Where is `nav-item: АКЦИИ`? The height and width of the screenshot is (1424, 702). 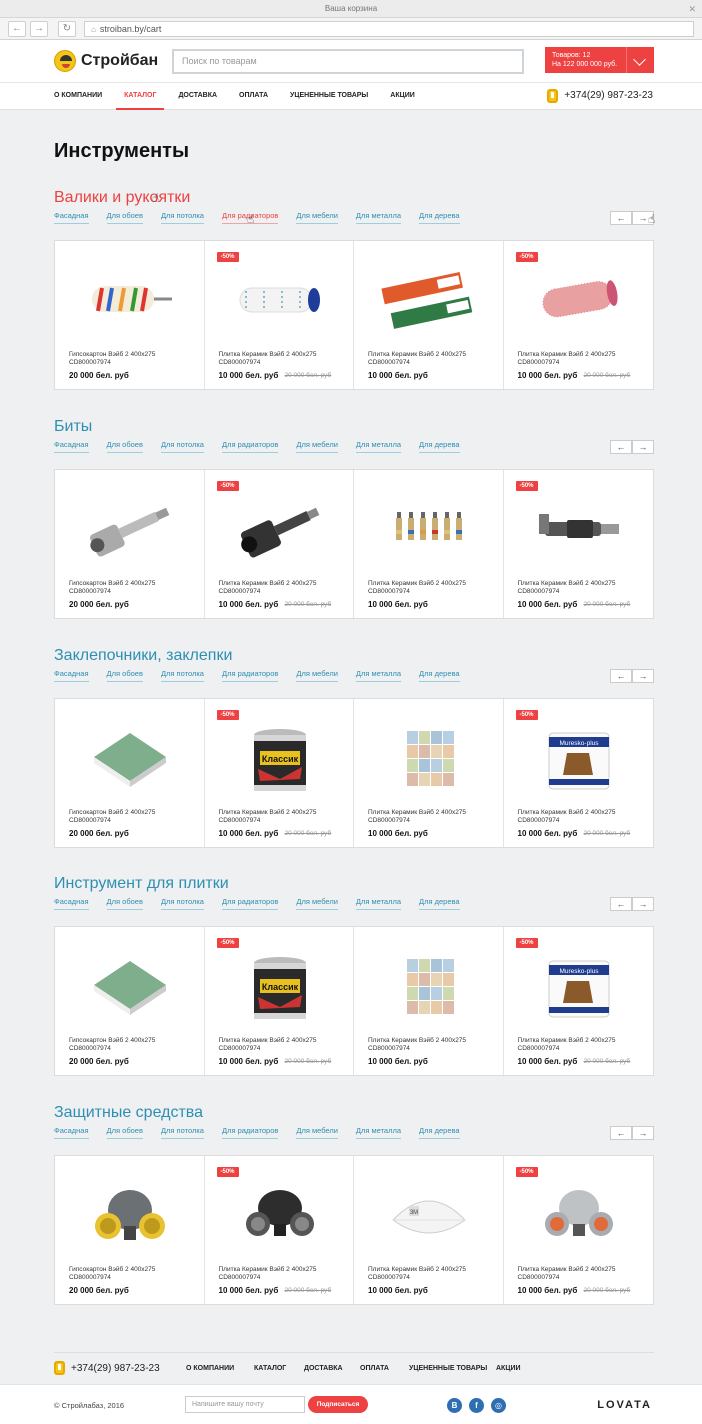 nav-item: АКЦИИ is located at coordinates (402, 96).